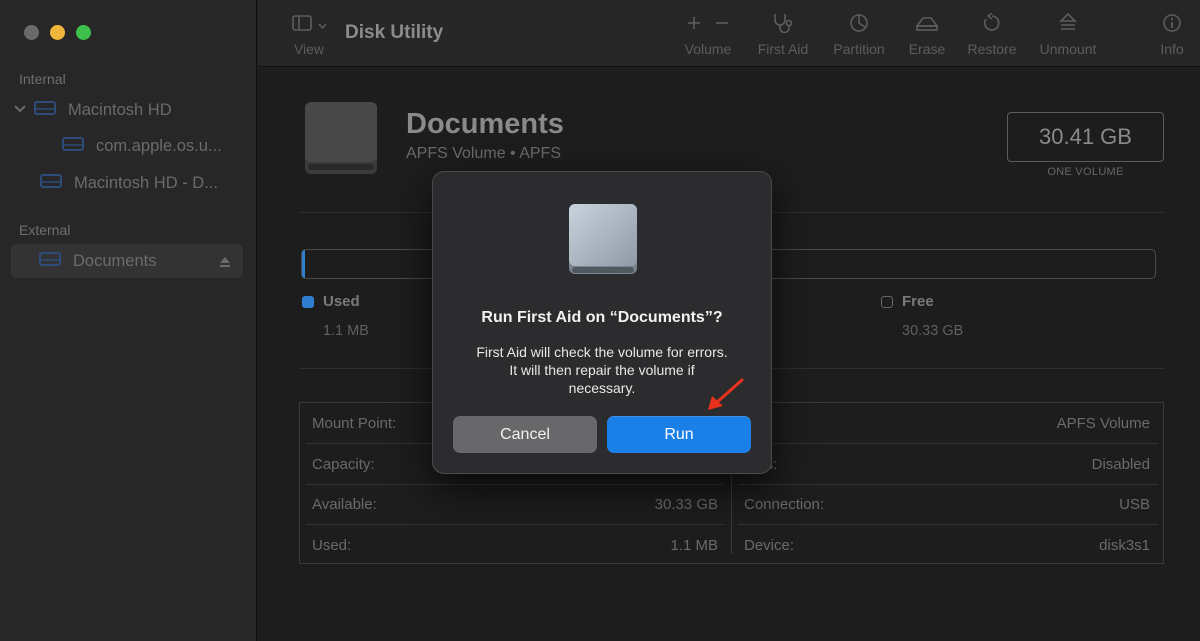  What do you see at coordinates (722, 25) in the screenshot?
I see `minus-icon` at bounding box center [722, 25].